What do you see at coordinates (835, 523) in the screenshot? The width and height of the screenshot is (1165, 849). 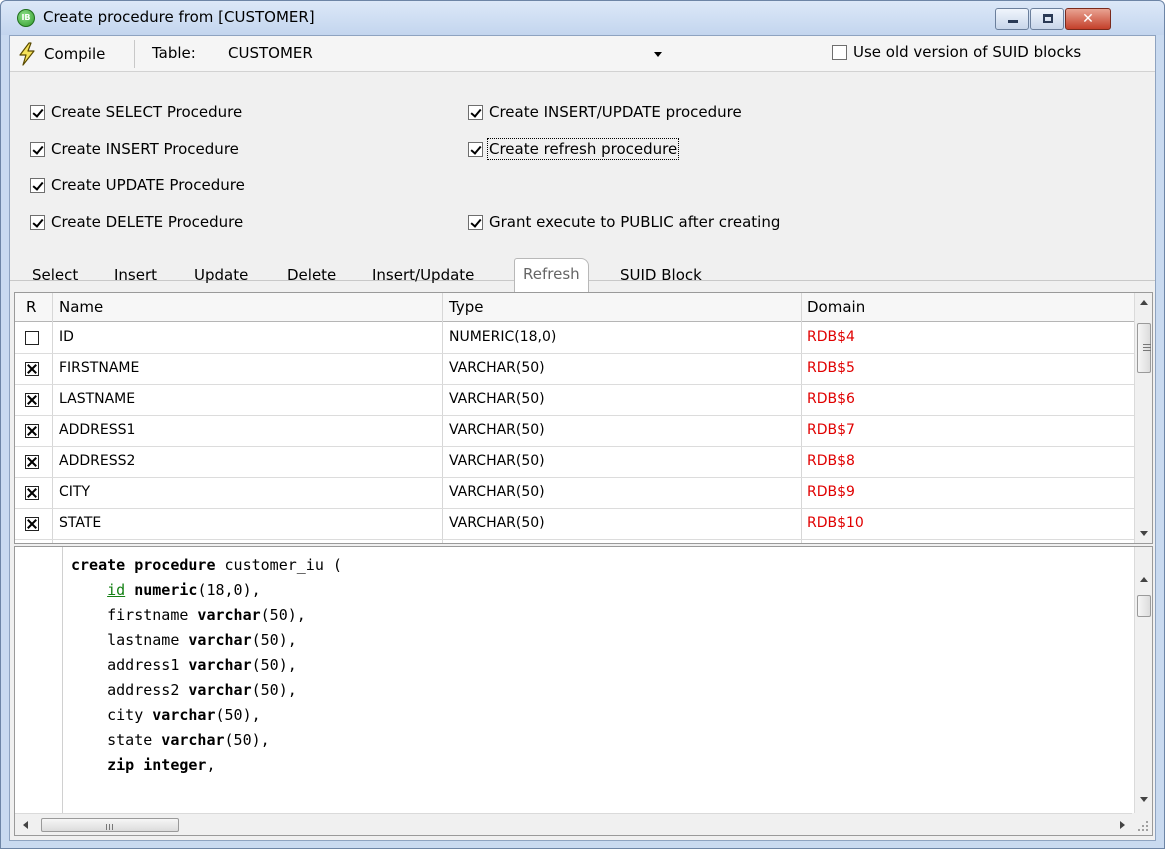 I see `field-domain: RDB$10` at bounding box center [835, 523].